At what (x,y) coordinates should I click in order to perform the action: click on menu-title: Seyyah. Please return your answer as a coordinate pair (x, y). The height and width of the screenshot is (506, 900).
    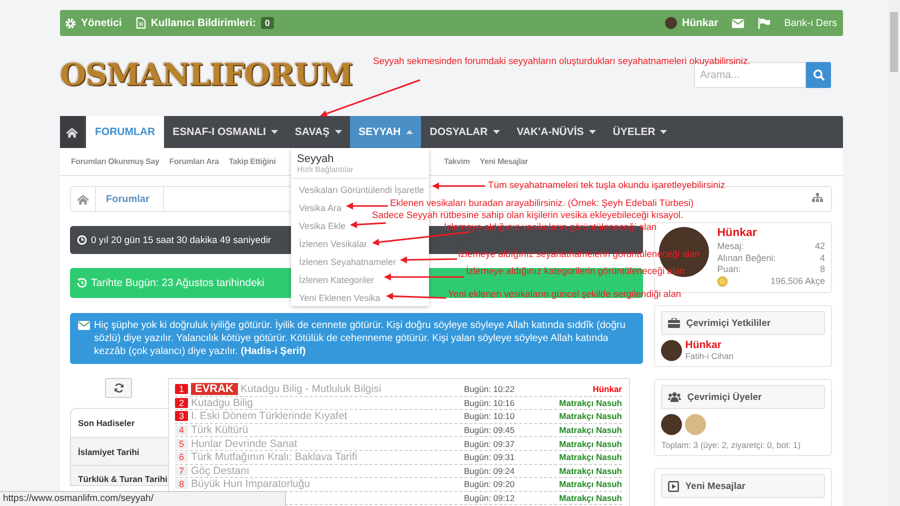
    Looking at the image, I should click on (316, 159).